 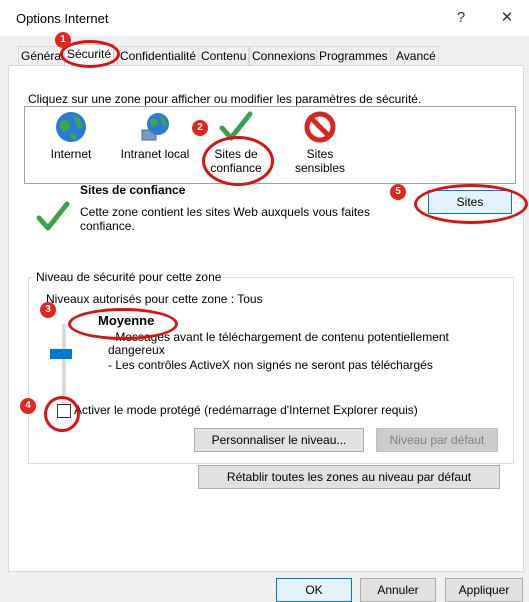 I want to click on zone-restricted-sites: Sites sensibles, so click(x=320, y=142).